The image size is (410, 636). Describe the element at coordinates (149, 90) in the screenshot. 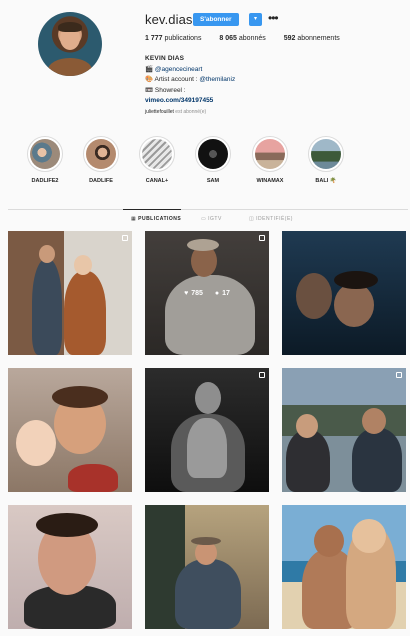

I see `videocassette-icon: 📼` at that location.